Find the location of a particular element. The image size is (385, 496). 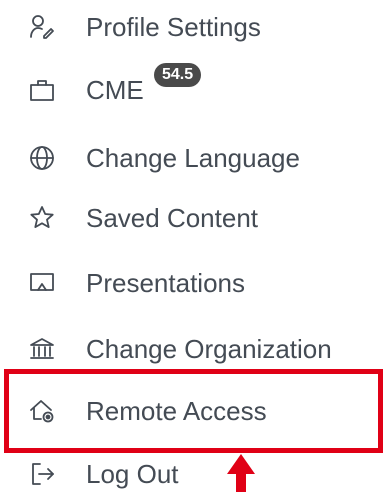

cme-credit-badge: 54.5 is located at coordinates (178, 74).